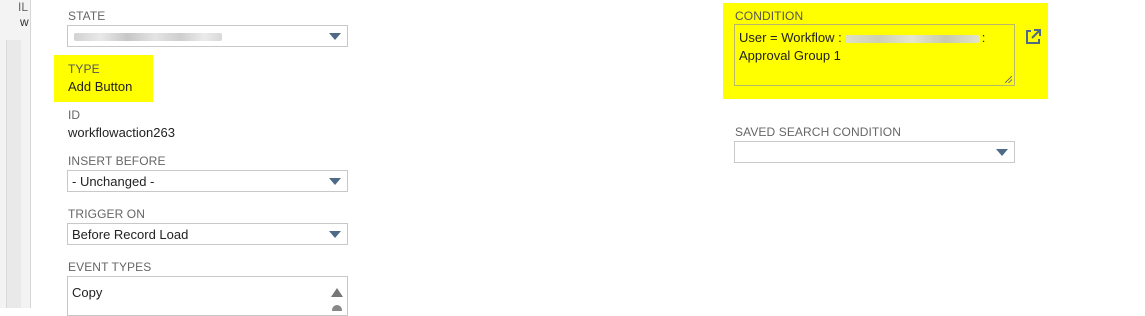 This screenshot has height=316, width=1145. Describe the element at coordinates (207, 234) in the screenshot. I see `trigger-on-select: Before Record Load` at that location.